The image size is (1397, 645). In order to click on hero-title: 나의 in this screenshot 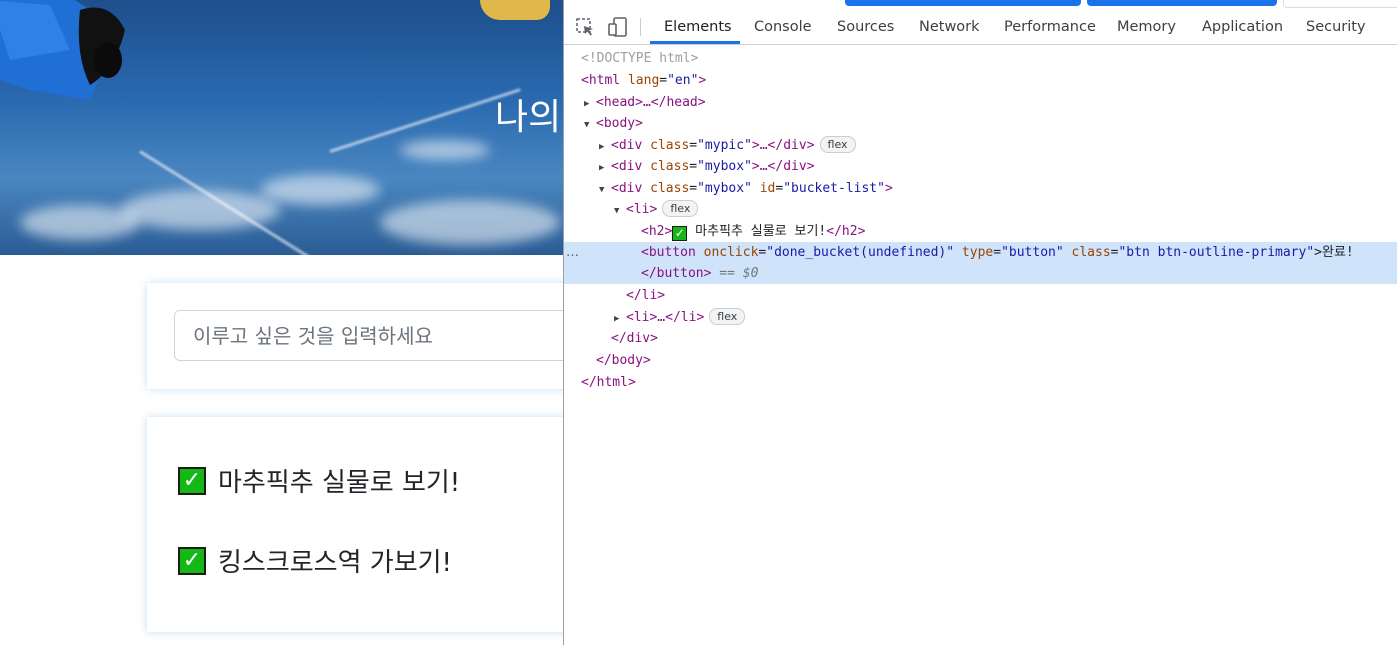, I will do `click(528, 117)`.